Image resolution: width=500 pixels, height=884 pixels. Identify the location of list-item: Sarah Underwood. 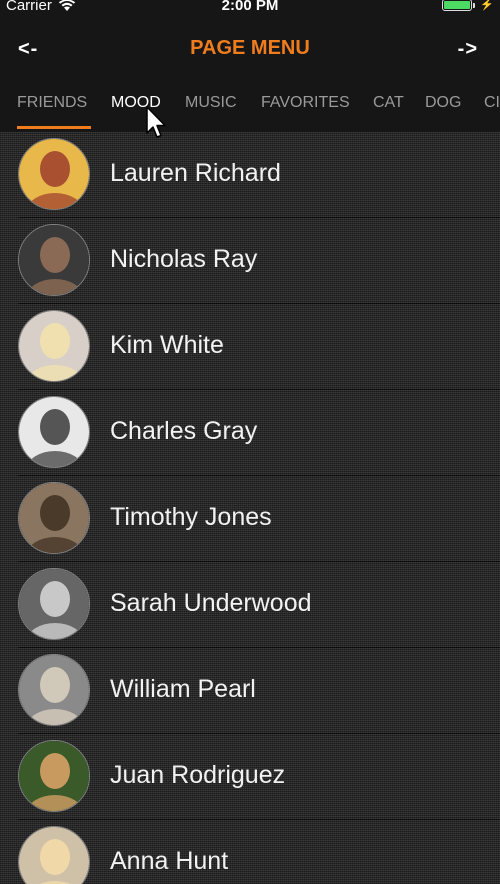
(250, 605).